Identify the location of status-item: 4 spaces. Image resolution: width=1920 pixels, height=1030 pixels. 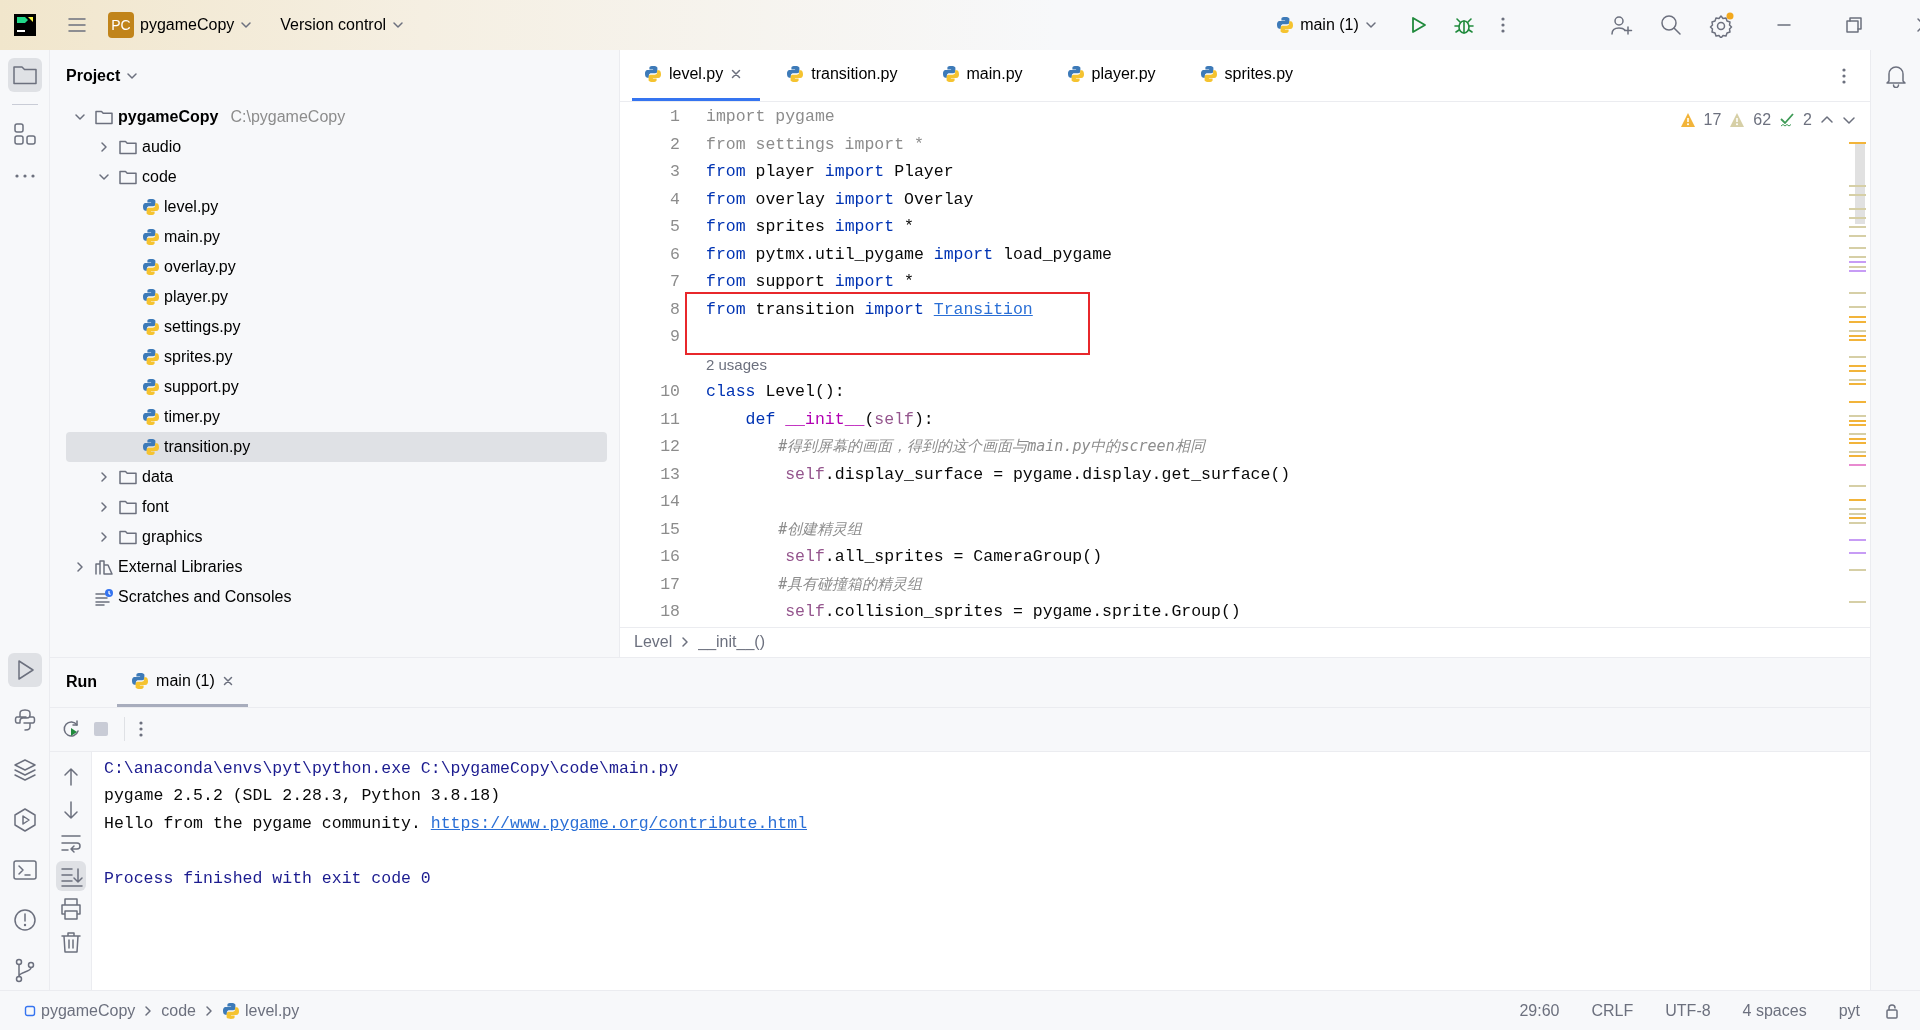
(1774, 1010).